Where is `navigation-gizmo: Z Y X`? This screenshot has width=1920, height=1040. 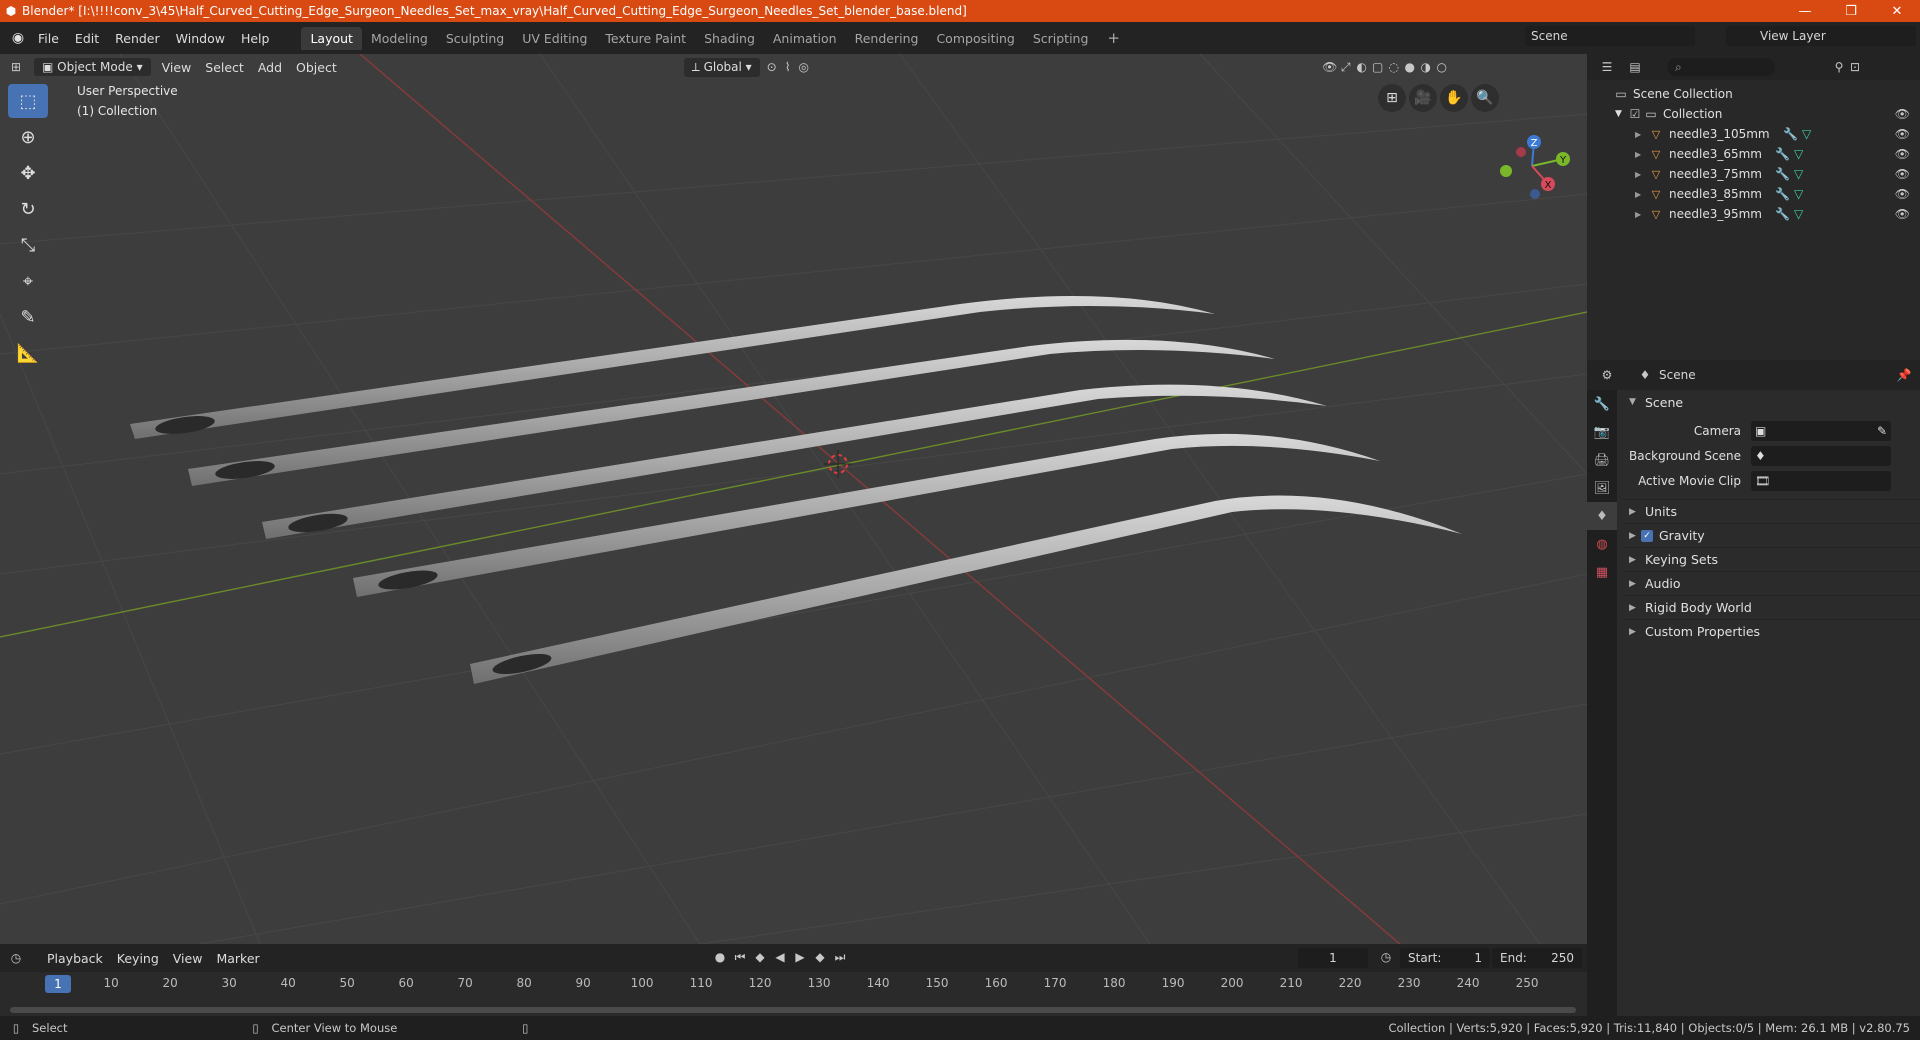
navigation-gizmo: Z Y X is located at coordinates (1535, 167).